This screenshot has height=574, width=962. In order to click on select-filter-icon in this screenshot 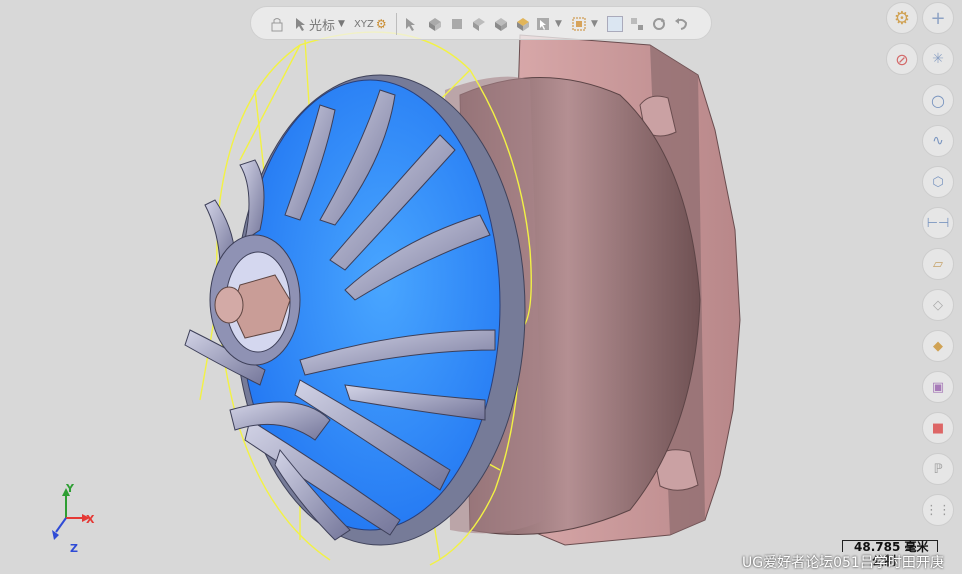, I will do `click(543, 24)`.